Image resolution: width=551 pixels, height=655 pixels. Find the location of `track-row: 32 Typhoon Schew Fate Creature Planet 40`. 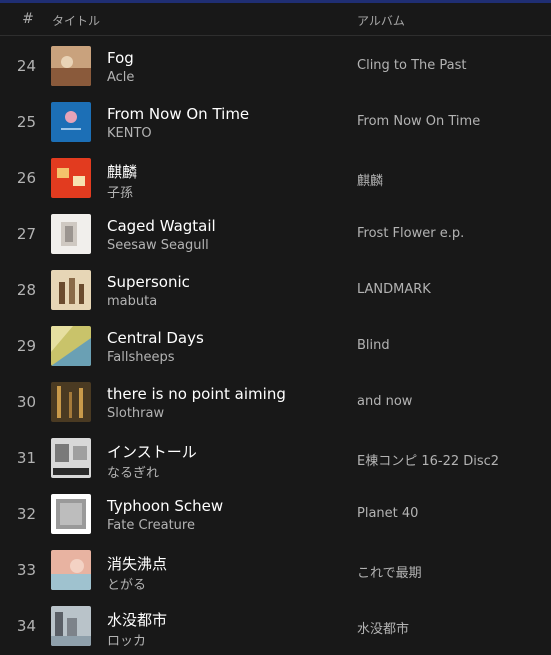

track-row: 32 Typhoon Schew Fate Creature Planet 40 is located at coordinates (275, 514).